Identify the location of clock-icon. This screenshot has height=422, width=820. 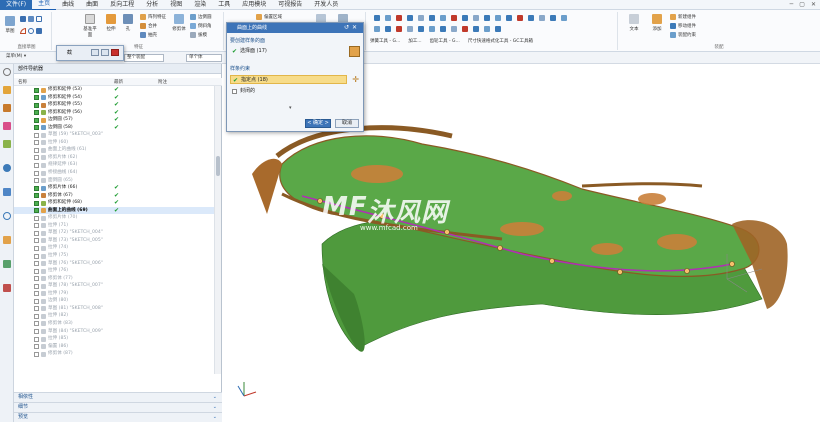
(7, 216).